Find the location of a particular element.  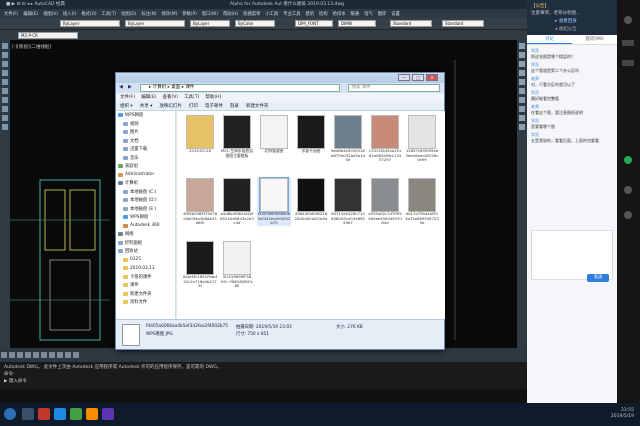

minimize-button: — is located at coordinates (404, 77).